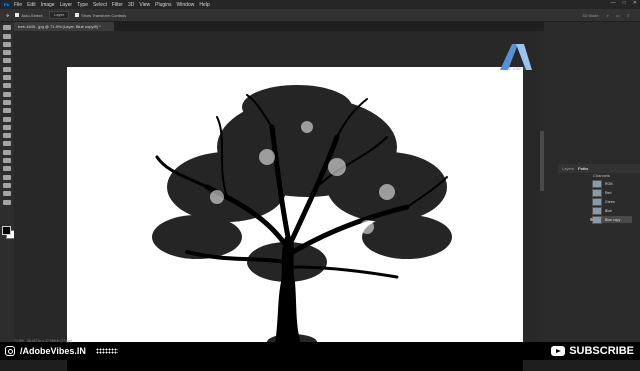 Image resolution: width=640 pixels, height=371 pixels. What do you see at coordinates (558, 351) in the screenshot?
I see `youtube-icon` at bounding box center [558, 351].